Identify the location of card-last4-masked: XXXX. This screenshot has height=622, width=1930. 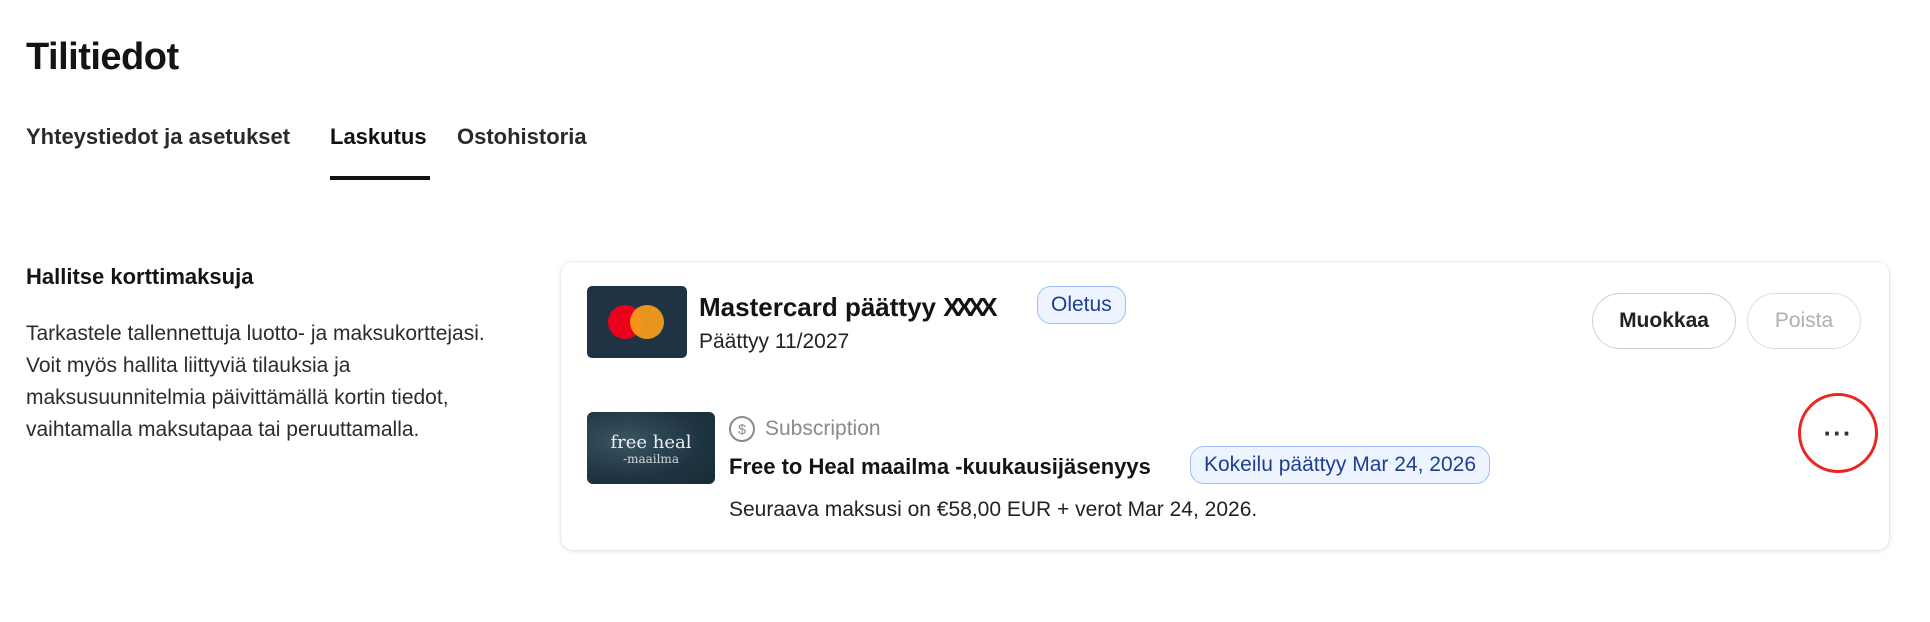
(970, 307).